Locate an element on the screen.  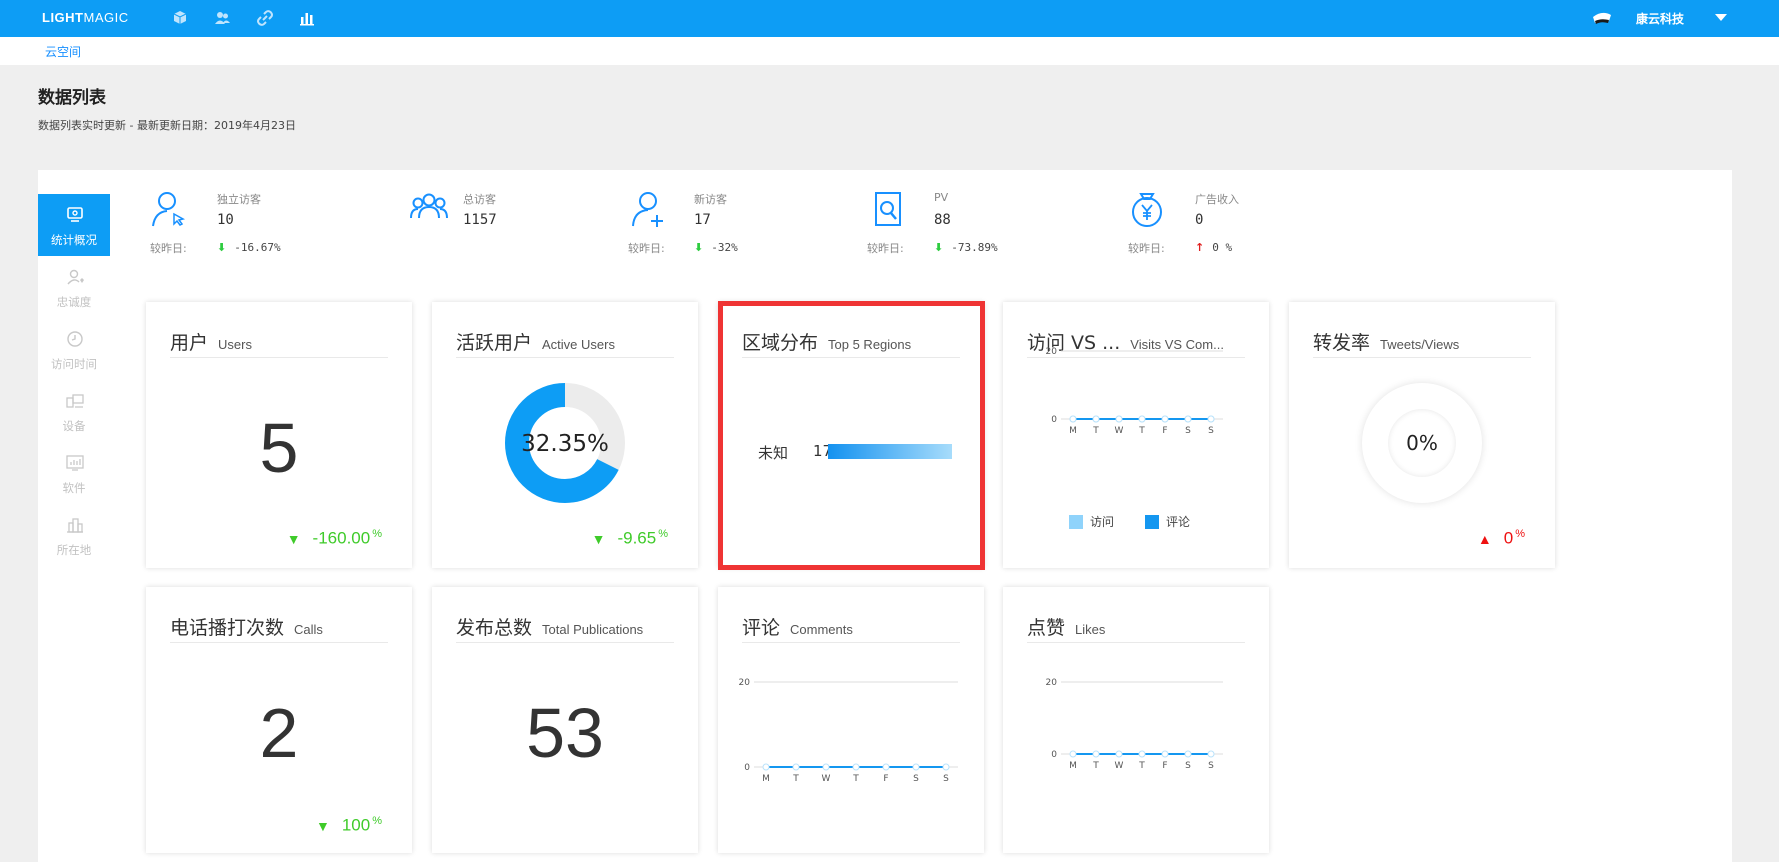
card-header: 发布总数 Total Publications is located at coordinates (565, 628).